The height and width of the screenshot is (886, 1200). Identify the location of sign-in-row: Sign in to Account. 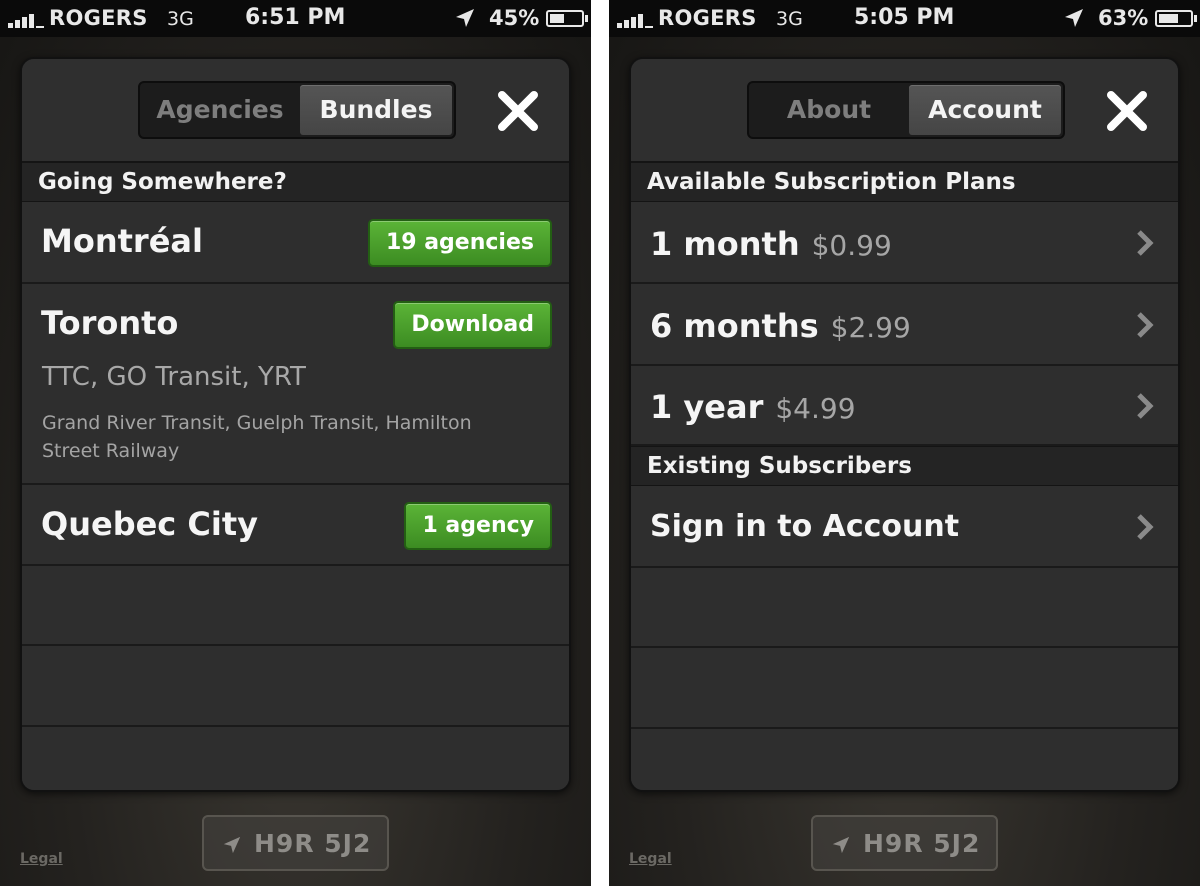
(904, 527).